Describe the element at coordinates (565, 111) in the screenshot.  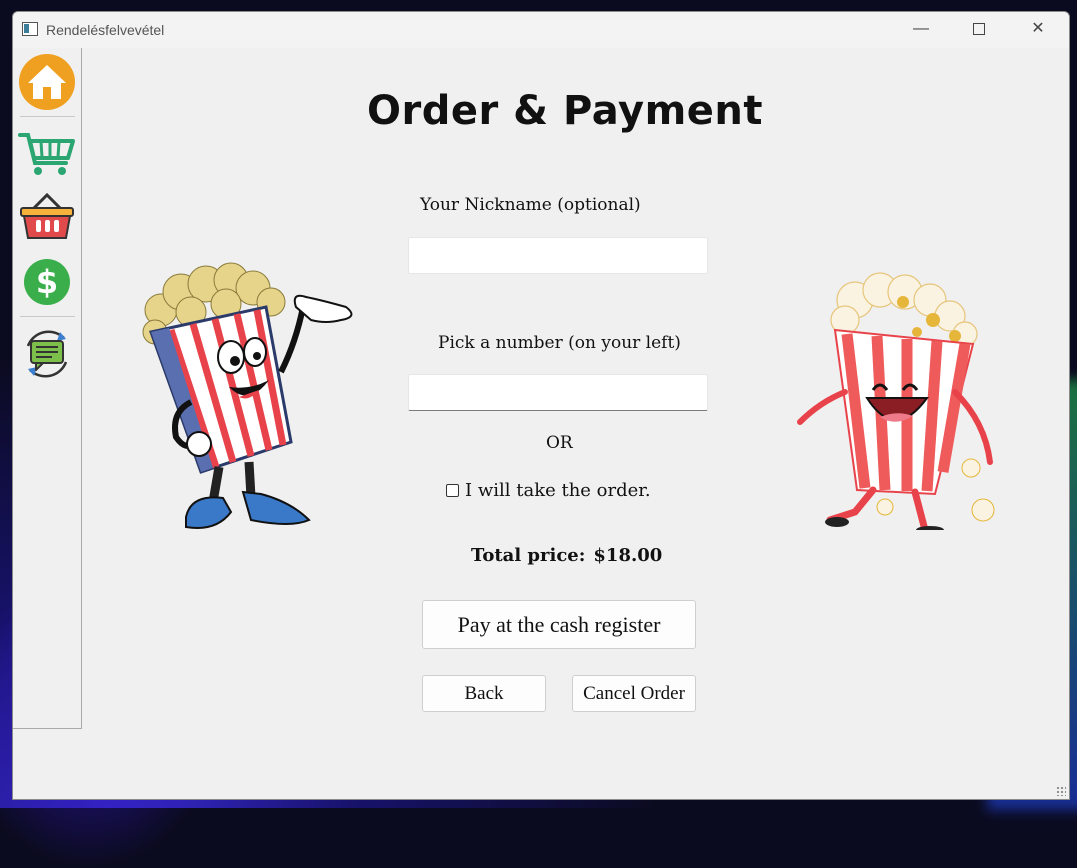
I see `page-title: Order & Payment` at that location.